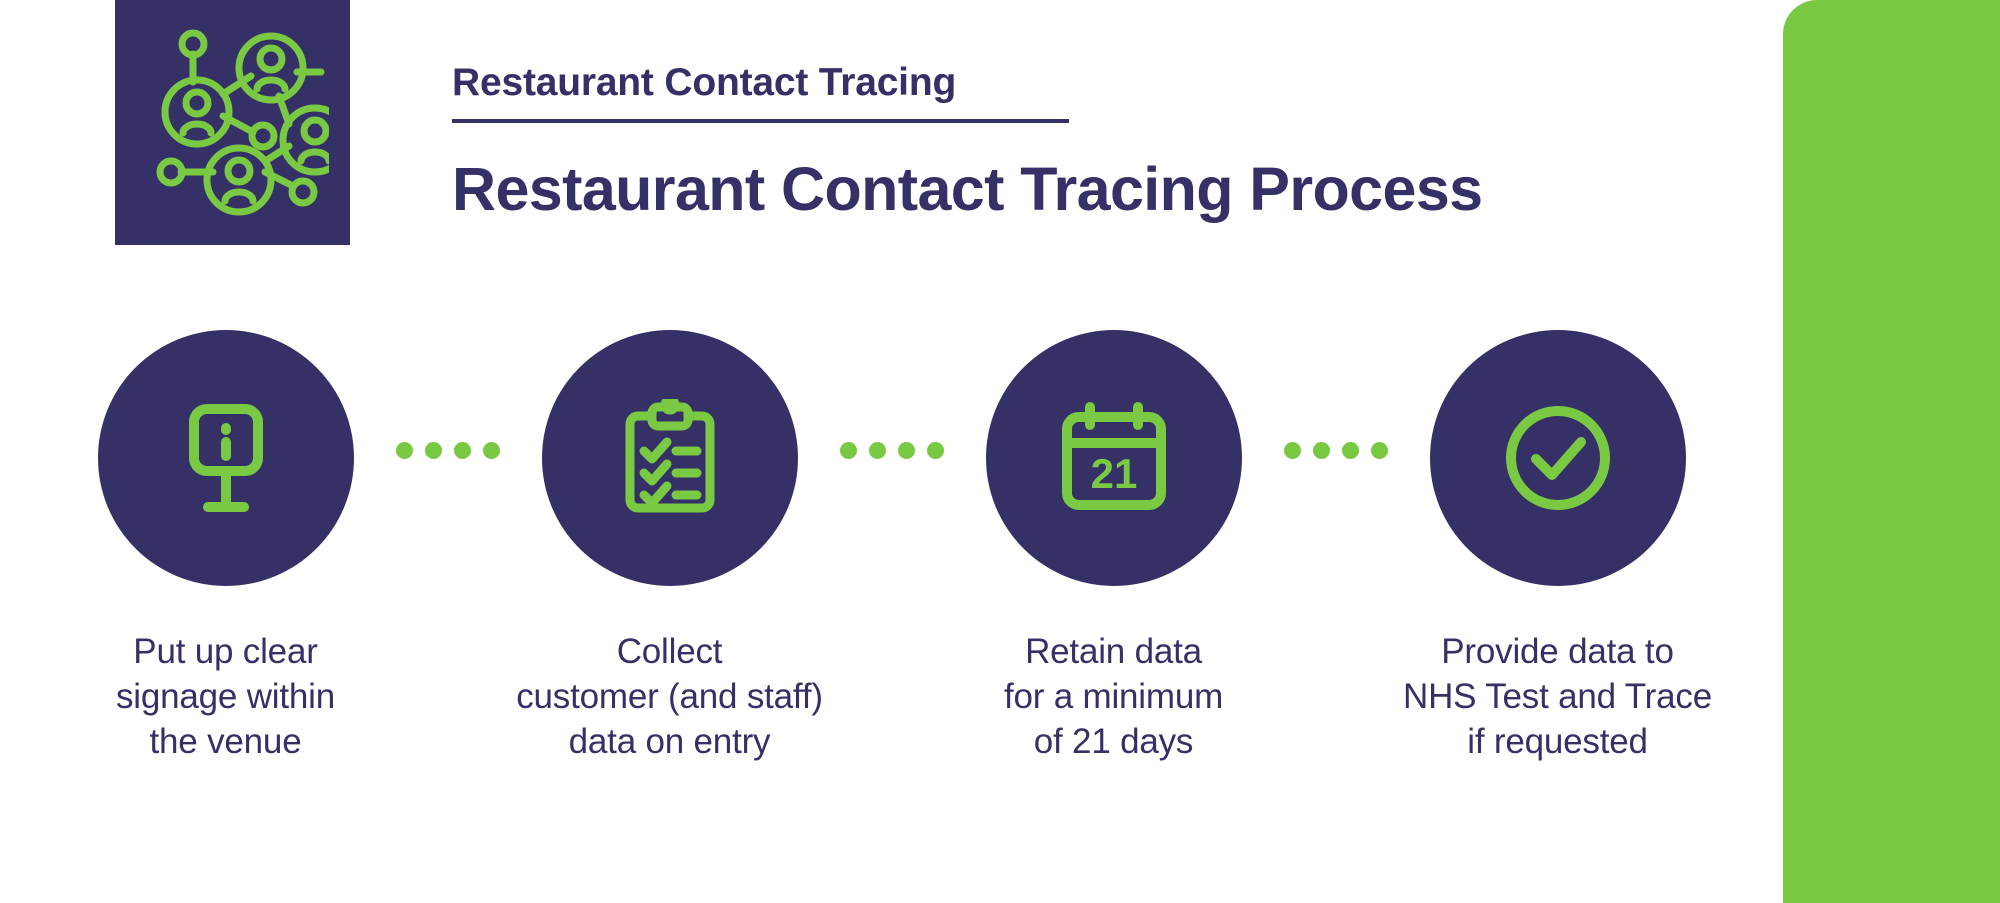 The height and width of the screenshot is (903, 2000). I want to click on calendar-21-icon: 21, so click(1113, 456).